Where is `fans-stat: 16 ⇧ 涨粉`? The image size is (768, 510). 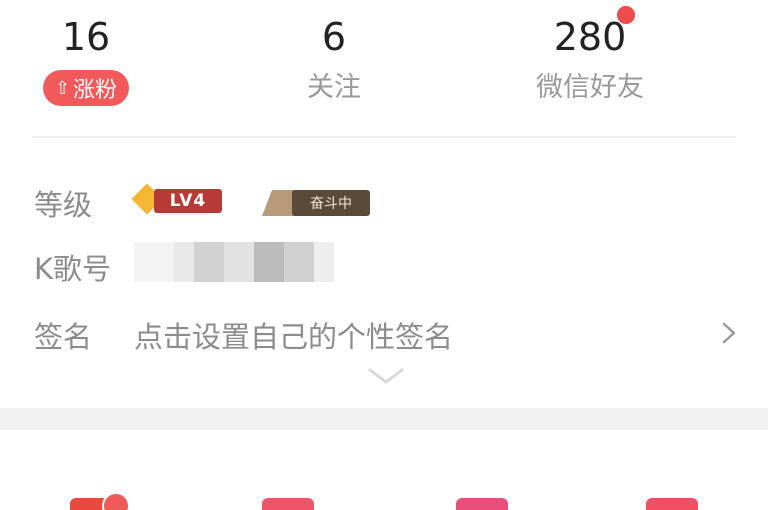
fans-stat: 16 ⇧ 涨粉 is located at coordinates (86, 59).